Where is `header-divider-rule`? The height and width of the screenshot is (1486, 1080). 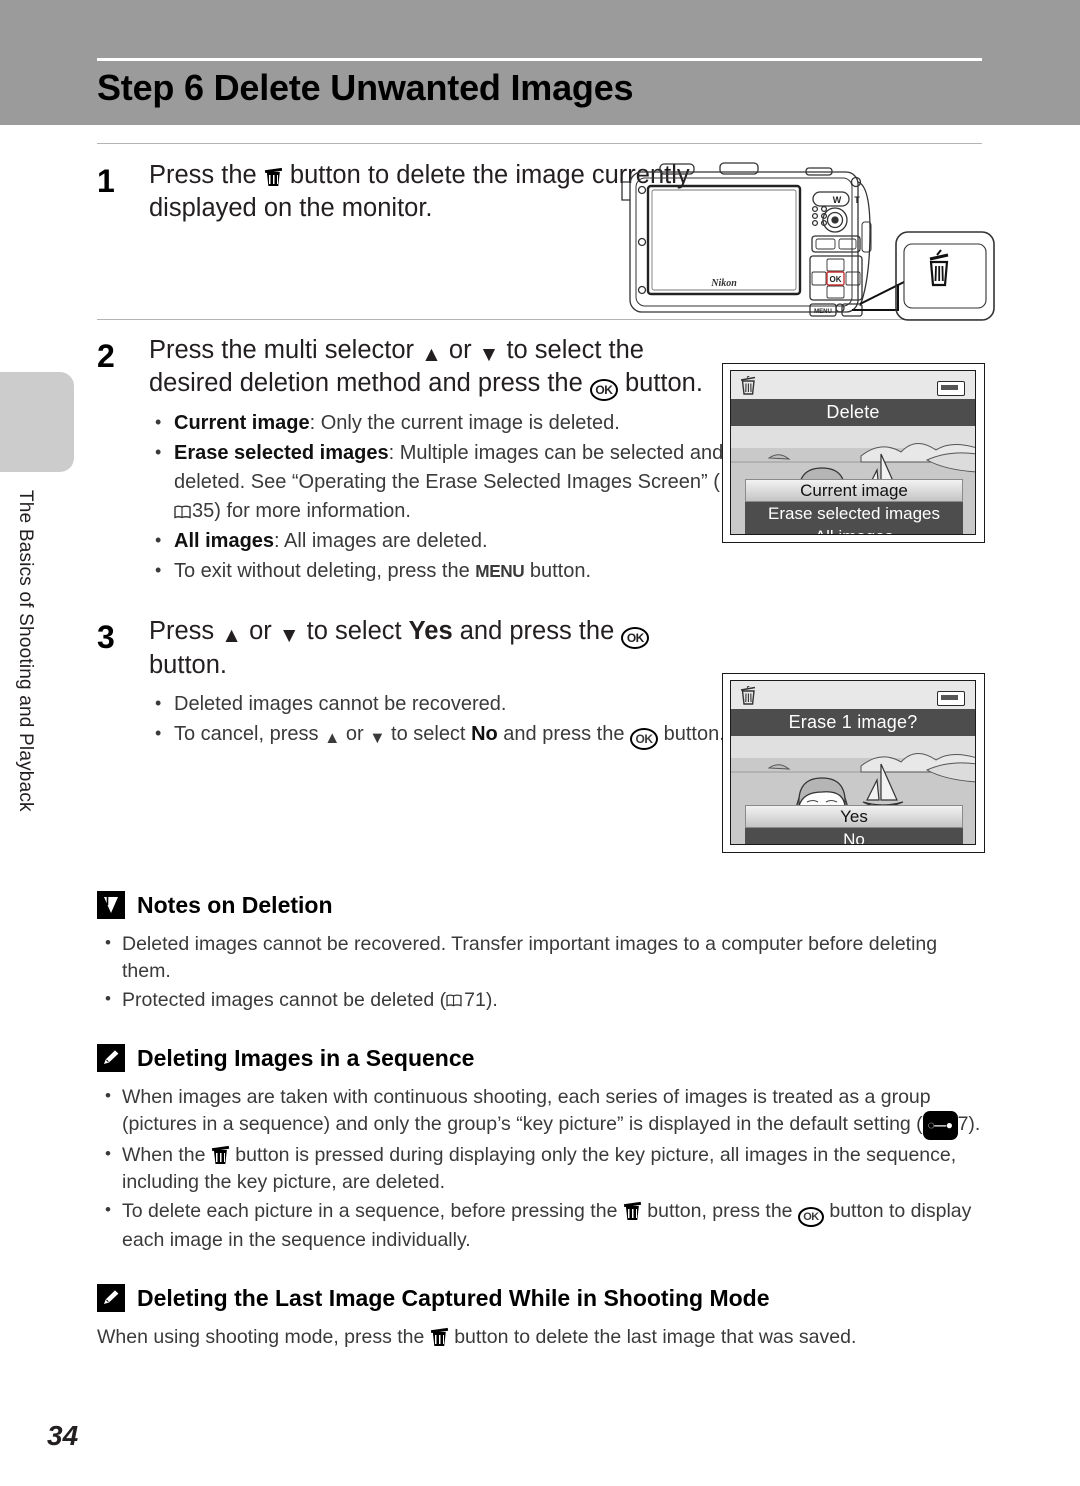 header-divider-rule is located at coordinates (539, 59).